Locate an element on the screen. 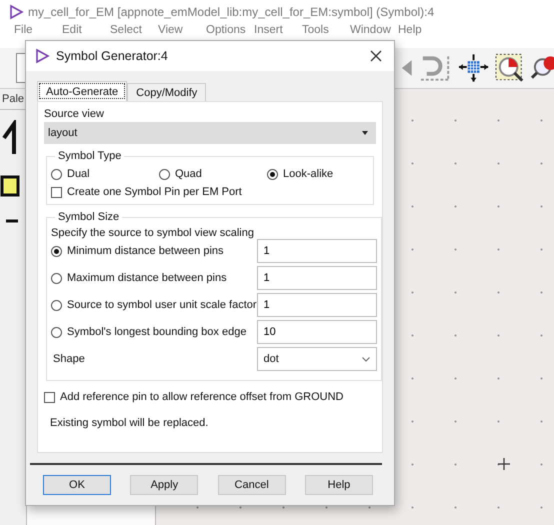 The image size is (554, 525). menu-item: Select is located at coordinates (134, 30).